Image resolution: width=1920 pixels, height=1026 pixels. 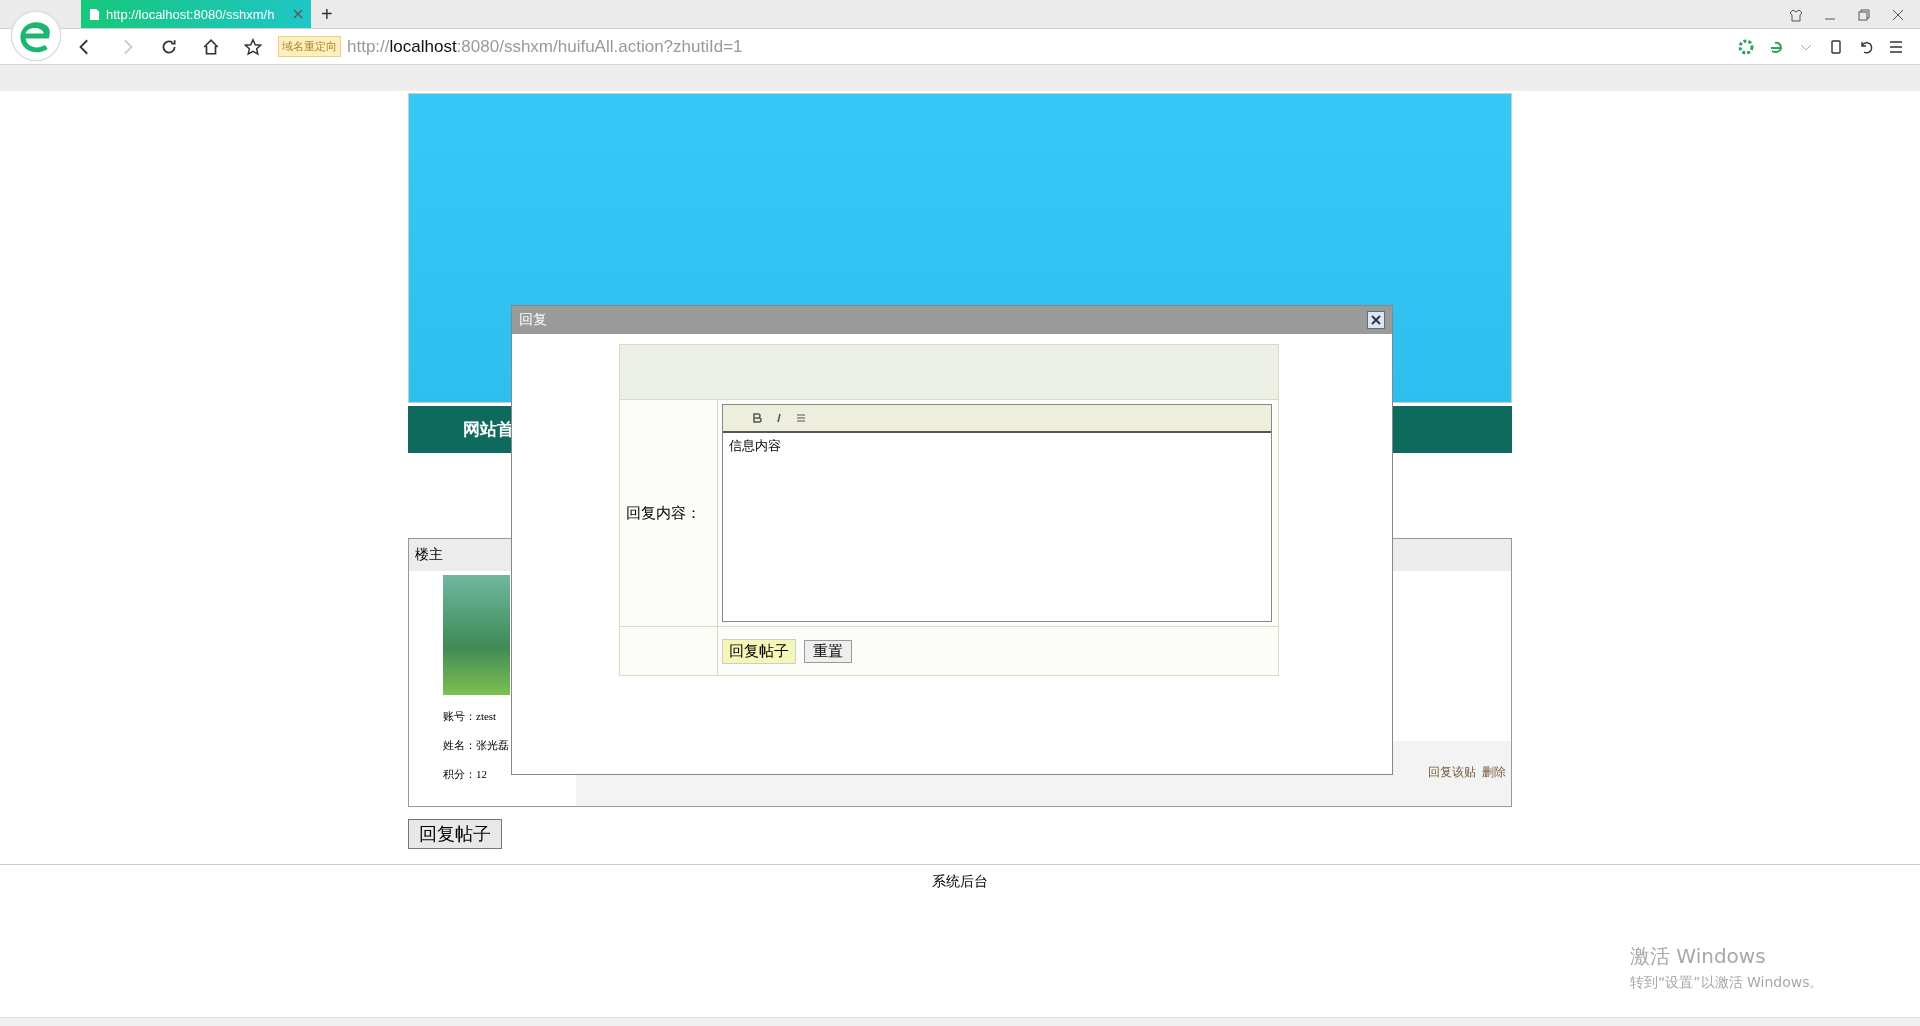 I want to click on nav-link: 网站首, so click(x=488, y=429).